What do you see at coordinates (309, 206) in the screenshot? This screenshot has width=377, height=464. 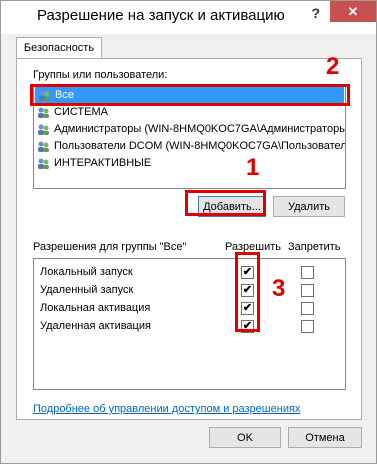 I see `remove-button: Удалить` at bounding box center [309, 206].